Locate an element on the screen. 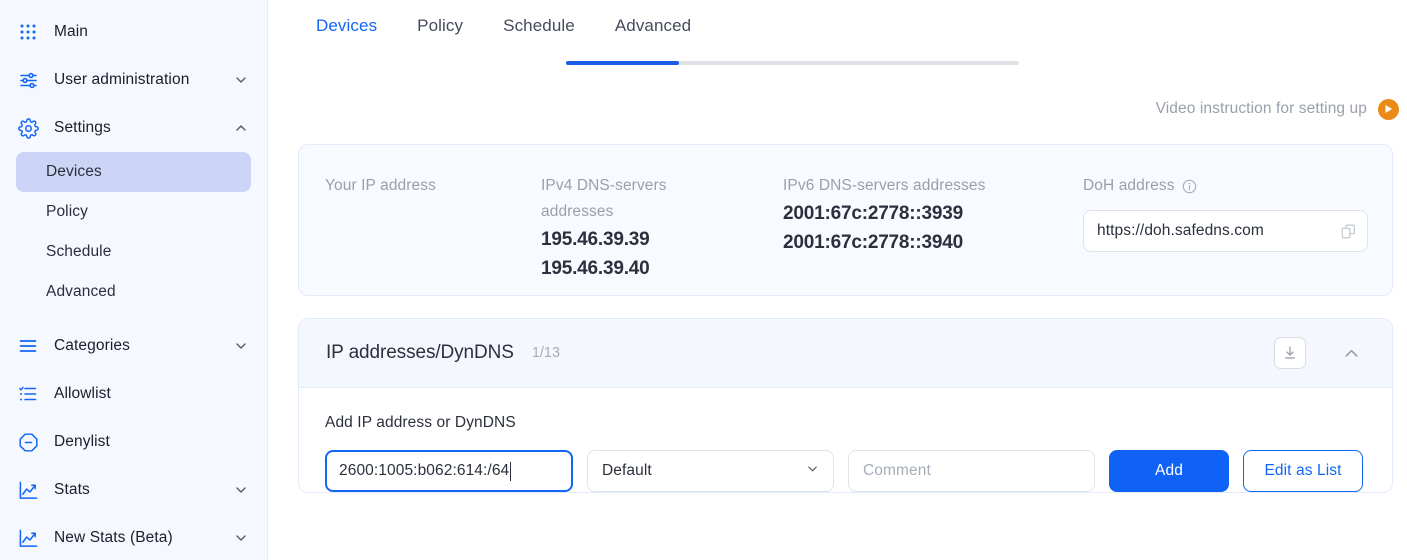 This screenshot has width=1407, height=560. ip-address-input-value: 2600:1005:b062:614:/64 is located at coordinates (424, 470).